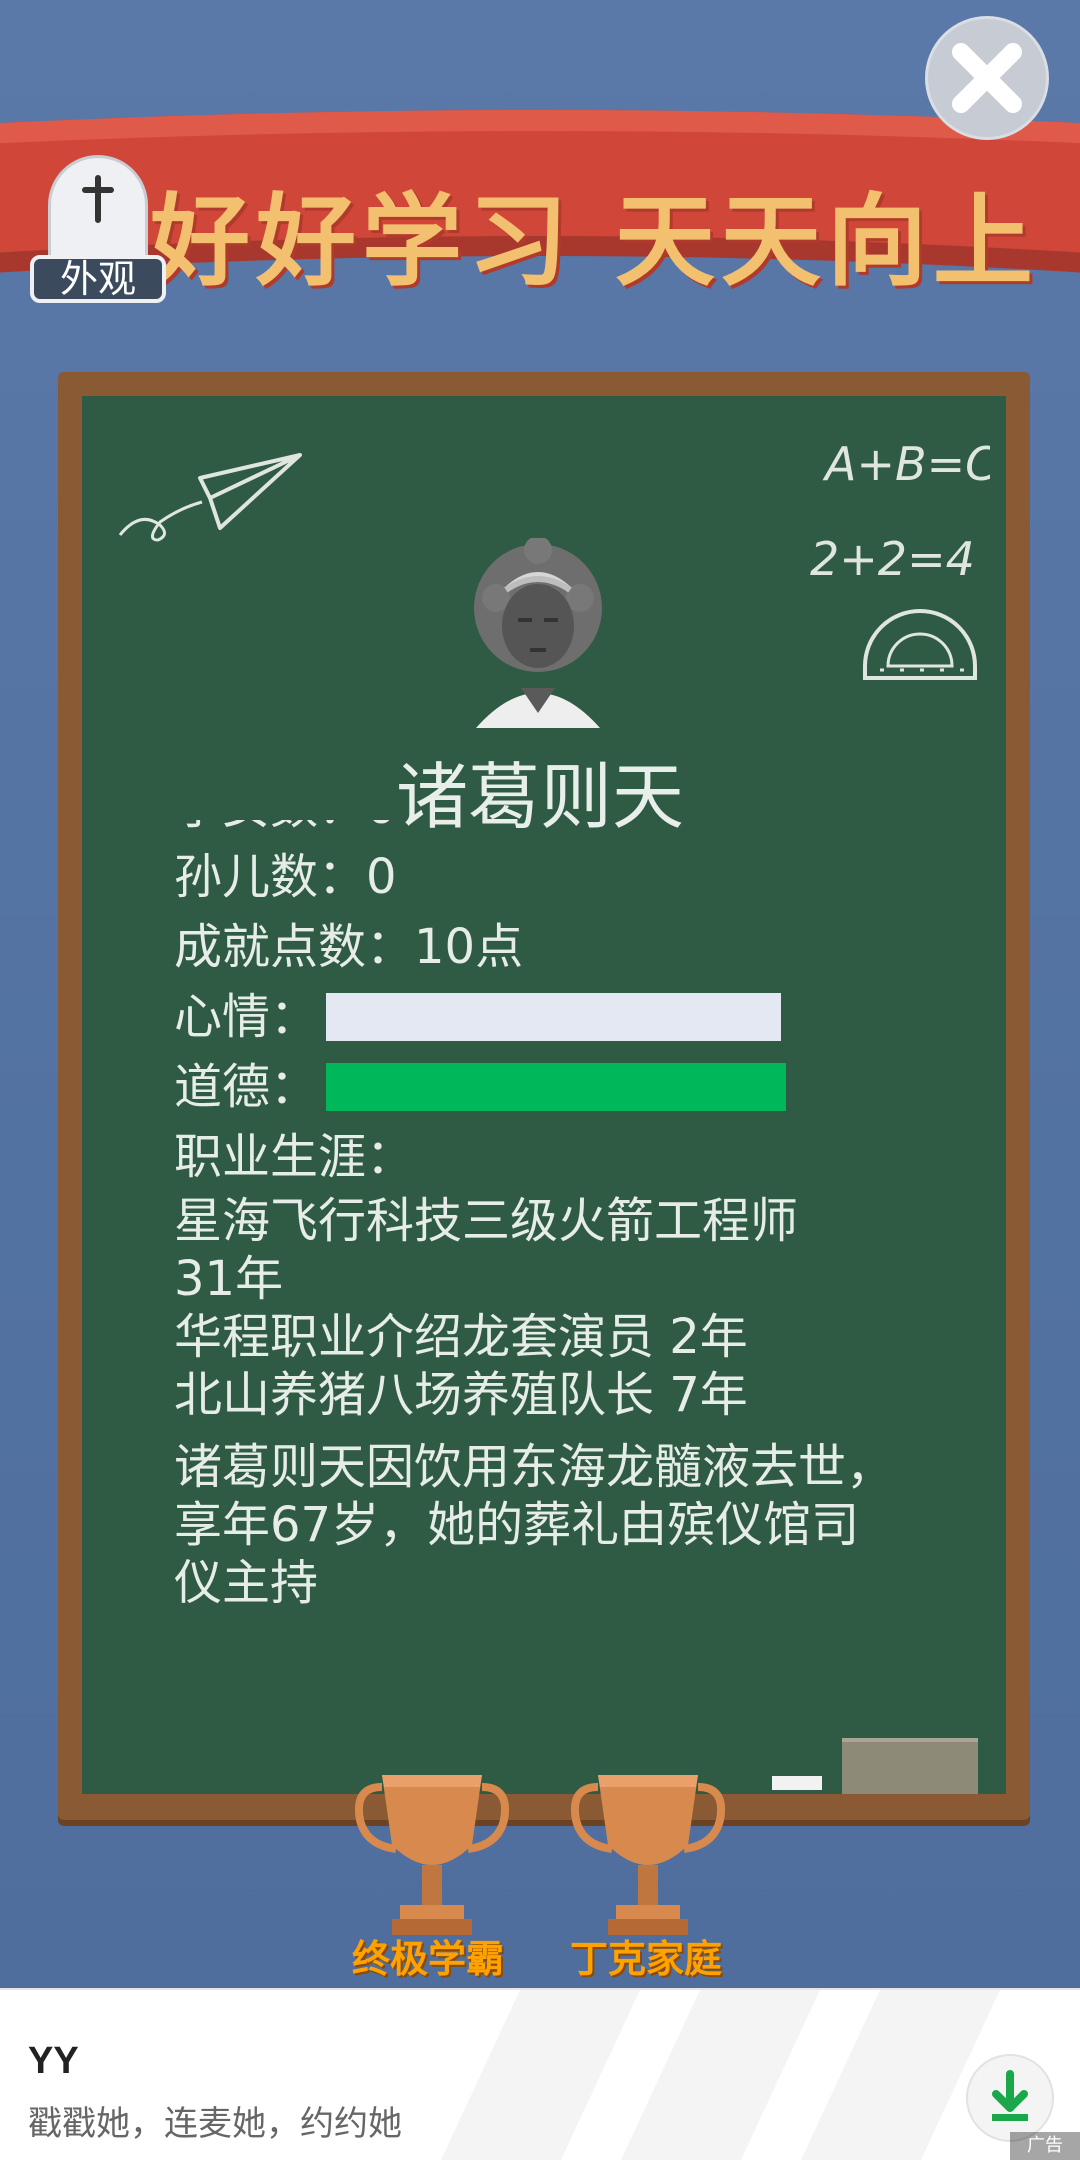 This screenshot has height=2160, width=1080. Describe the element at coordinates (540, 2074) in the screenshot. I see `ad-banner: YY 戳戳她，连麦她，约约她` at that location.